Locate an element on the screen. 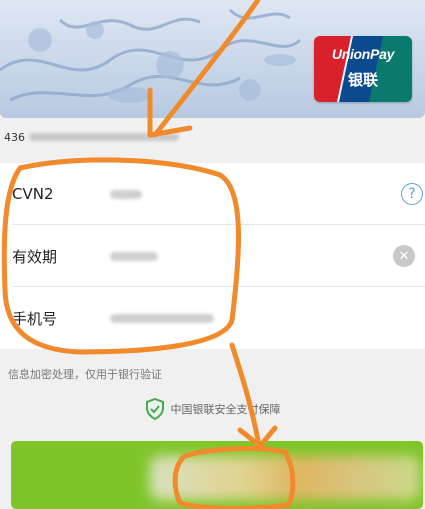 The image size is (425, 509). secure-badge: 中国银联安全支付保障 is located at coordinates (212, 409).